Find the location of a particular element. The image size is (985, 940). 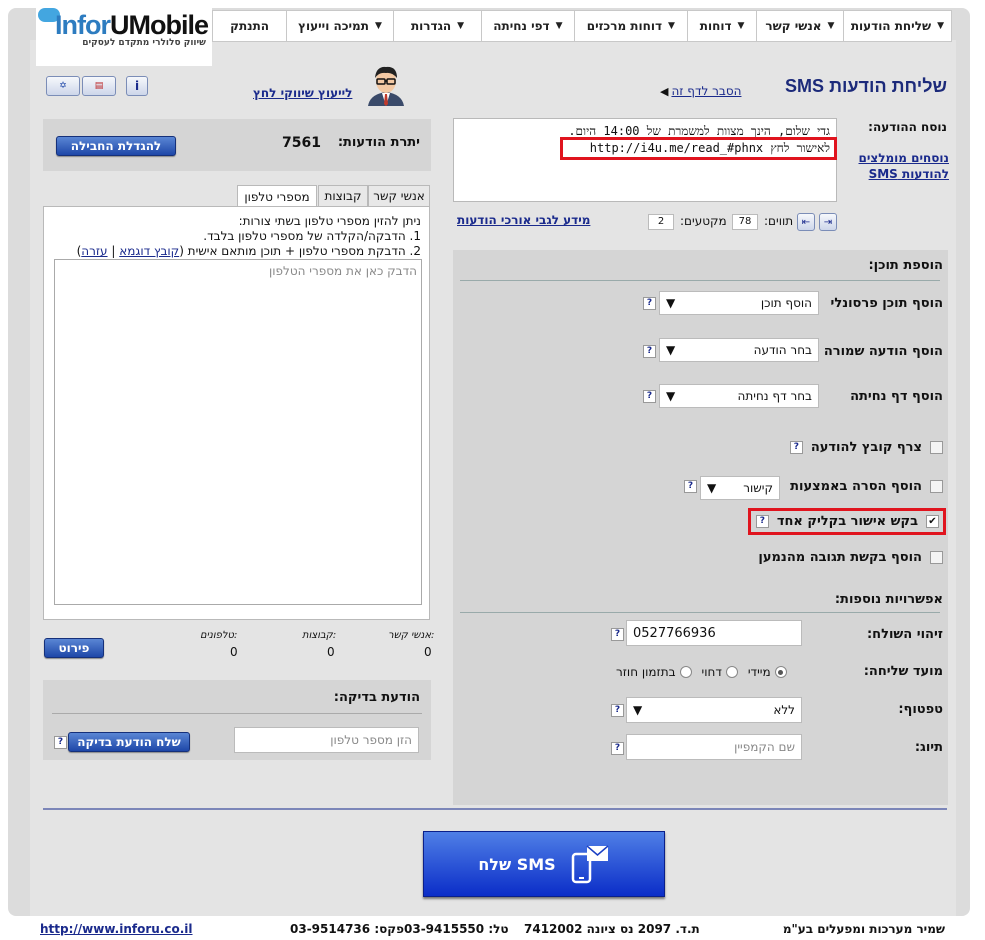

attach-file-checkbox is located at coordinates (936, 447).